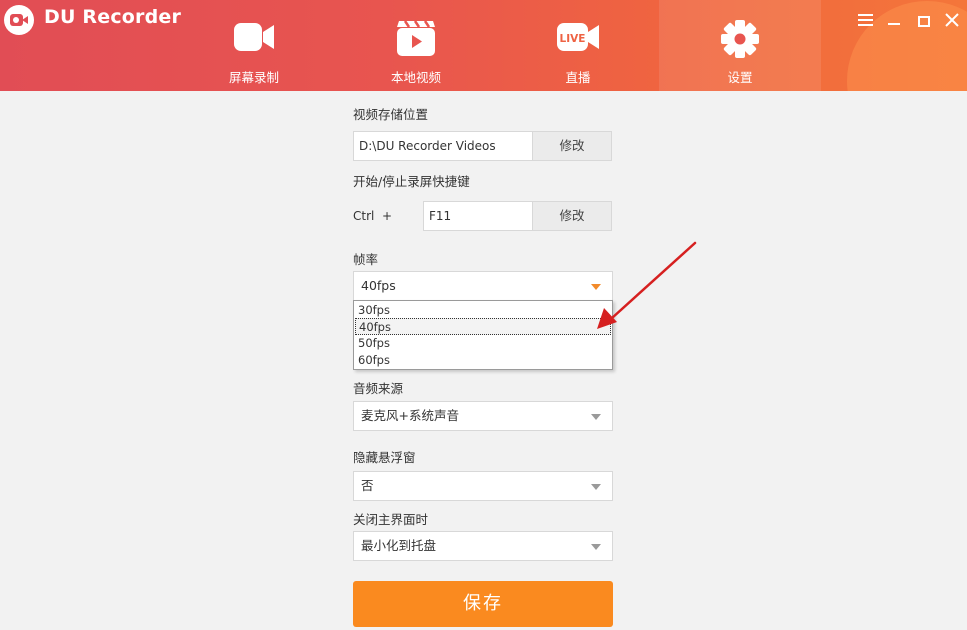 The height and width of the screenshot is (630, 967). What do you see at coordinates (391, 114) in the screenshot?
I see `storage-location-label: 视频存储位置` at bounding box center [391, 114].